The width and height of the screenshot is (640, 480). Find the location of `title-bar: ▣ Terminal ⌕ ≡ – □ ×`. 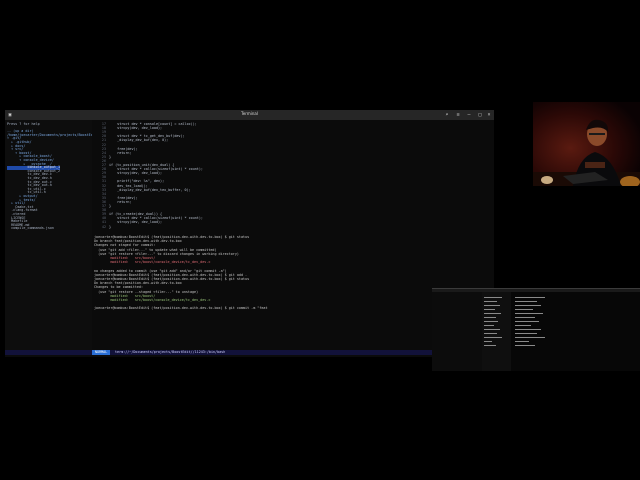

title-bar: ▣ Terminal ⌕ ≡ – □ × is located at coordinates (249, 115).